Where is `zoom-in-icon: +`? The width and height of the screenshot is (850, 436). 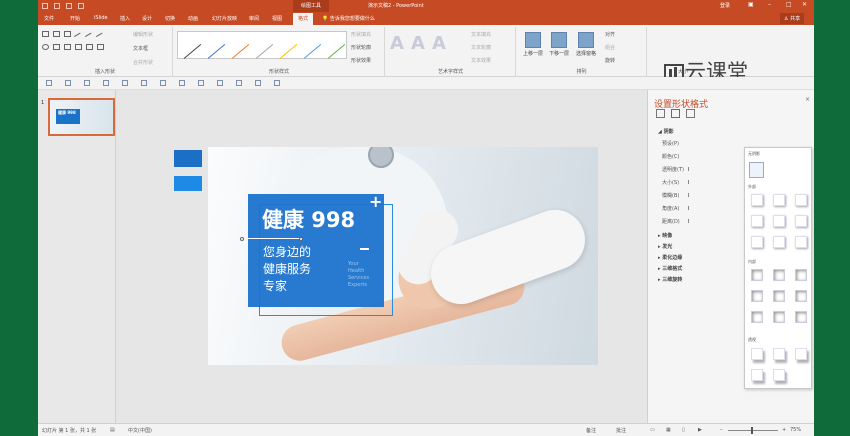 zoom-in-icon: + is located at coordinates (784, 430).